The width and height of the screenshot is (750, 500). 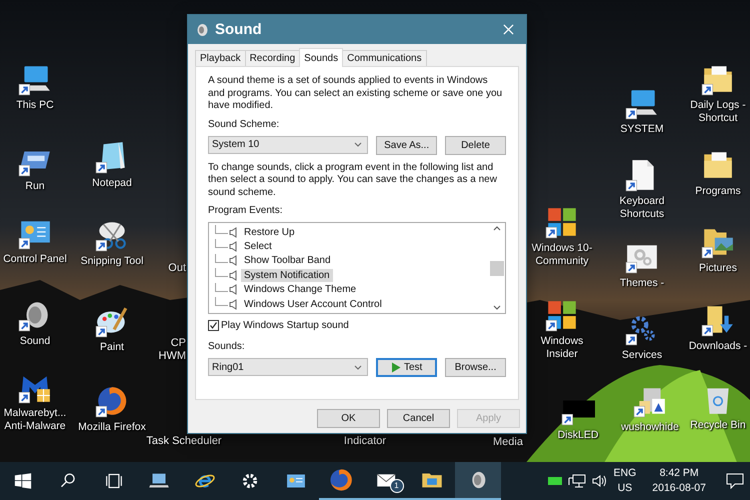 I want to click on network-icon, so click(x=577, y=481).